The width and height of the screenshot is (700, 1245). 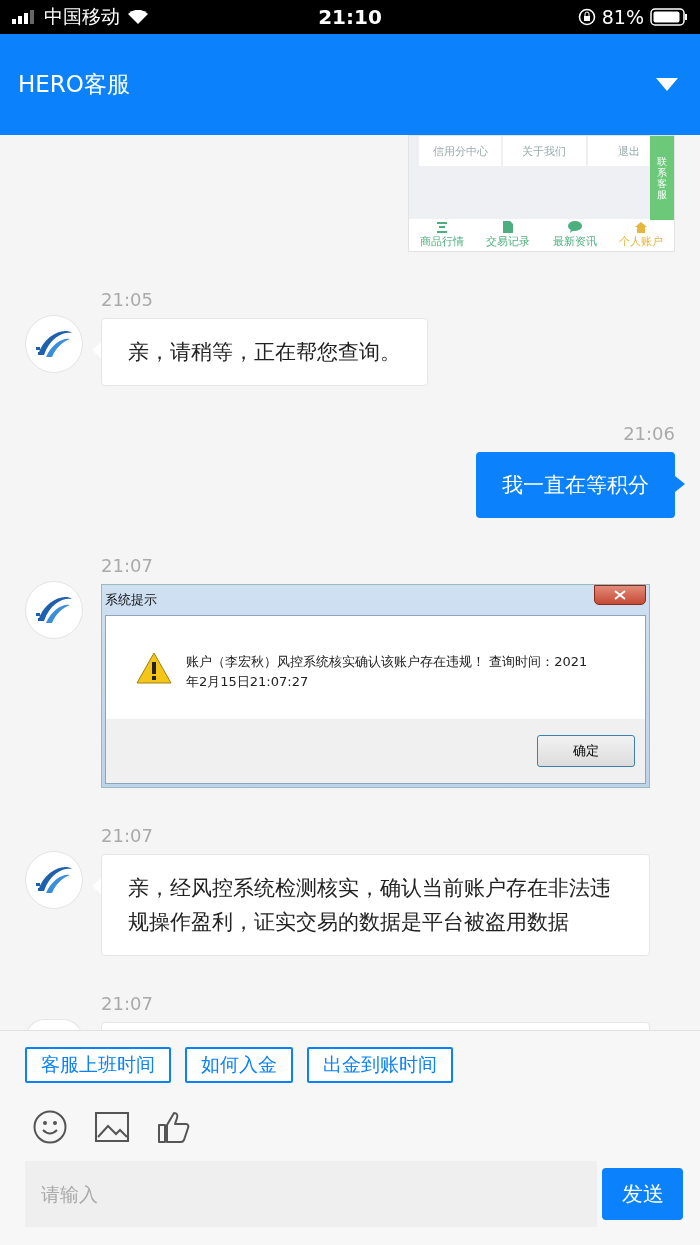 What do you see at coordinates (640, 227) in the screenshot?
I see `house-icon` at bounding box center [640, 227].